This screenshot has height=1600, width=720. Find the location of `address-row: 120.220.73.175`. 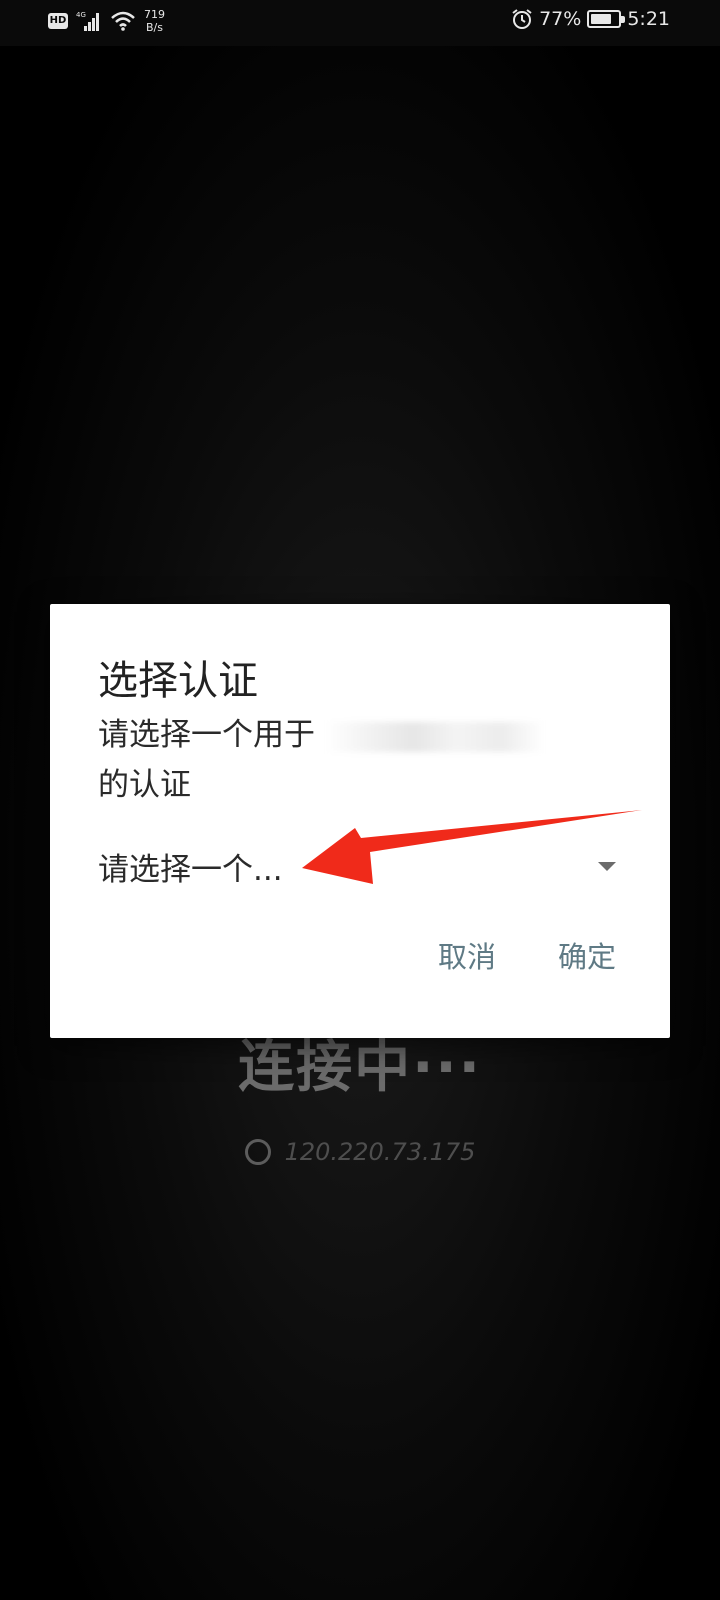

address-row: 120.220.73.175 is located at coordinates (360, 1152).